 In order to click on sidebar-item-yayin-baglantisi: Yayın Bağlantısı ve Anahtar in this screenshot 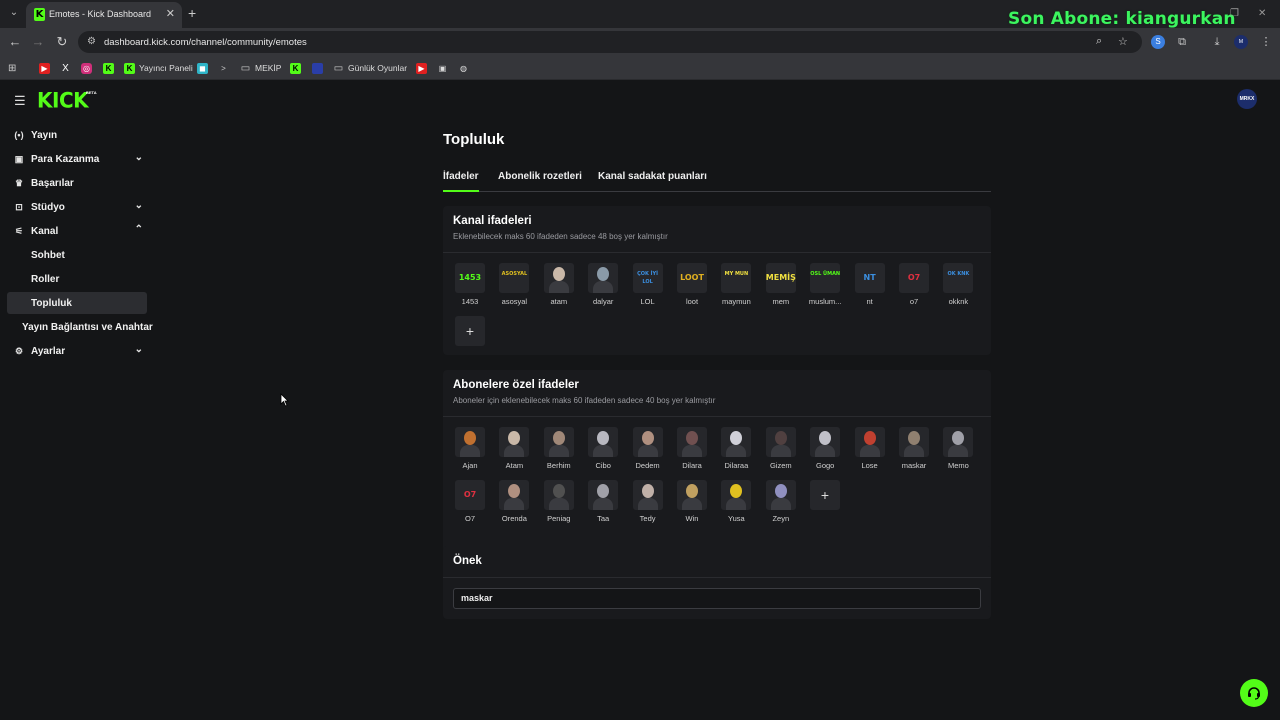, I will do `click(87, 327)`.